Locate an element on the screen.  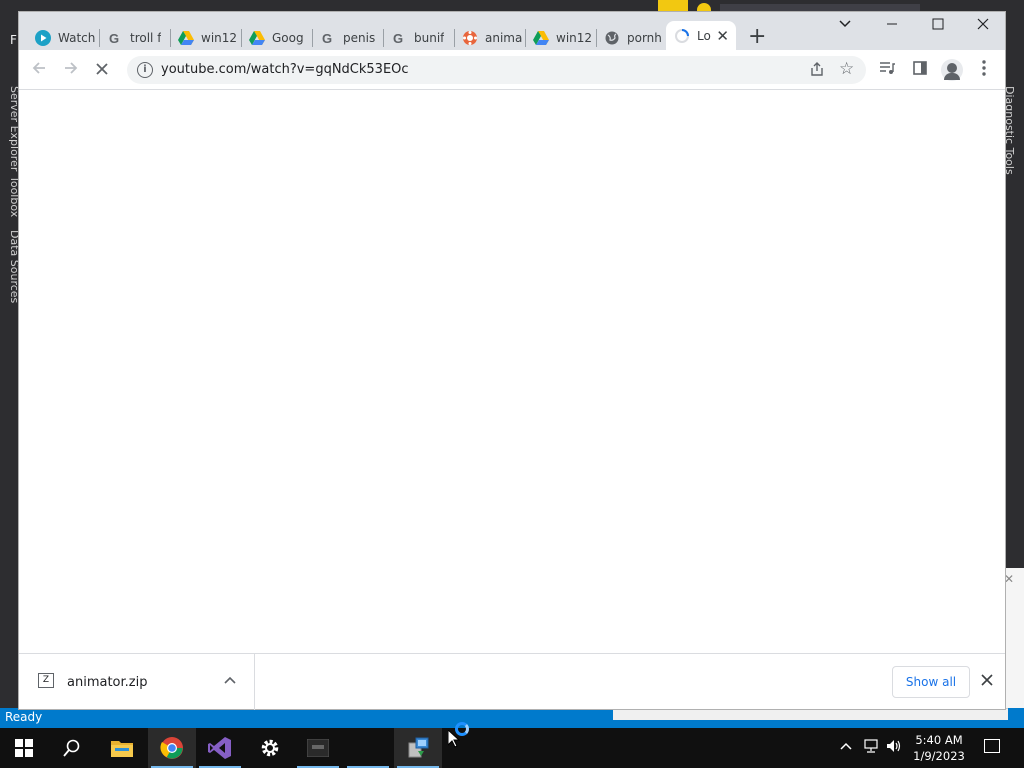
chrome-taskbar-button is located at coordinates (172, 748).